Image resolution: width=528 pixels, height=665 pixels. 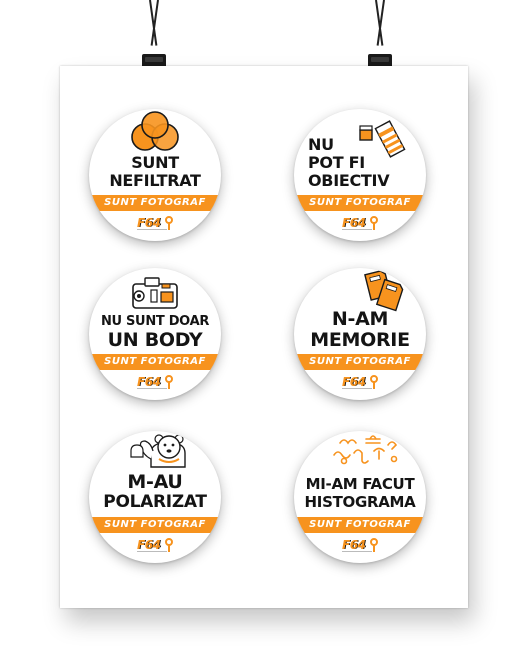 What do you see at coordinates (360, 484) in the screenshot?
I see `sticker-title-line: MI-AM FACUT` at bounding box center [360, 484].